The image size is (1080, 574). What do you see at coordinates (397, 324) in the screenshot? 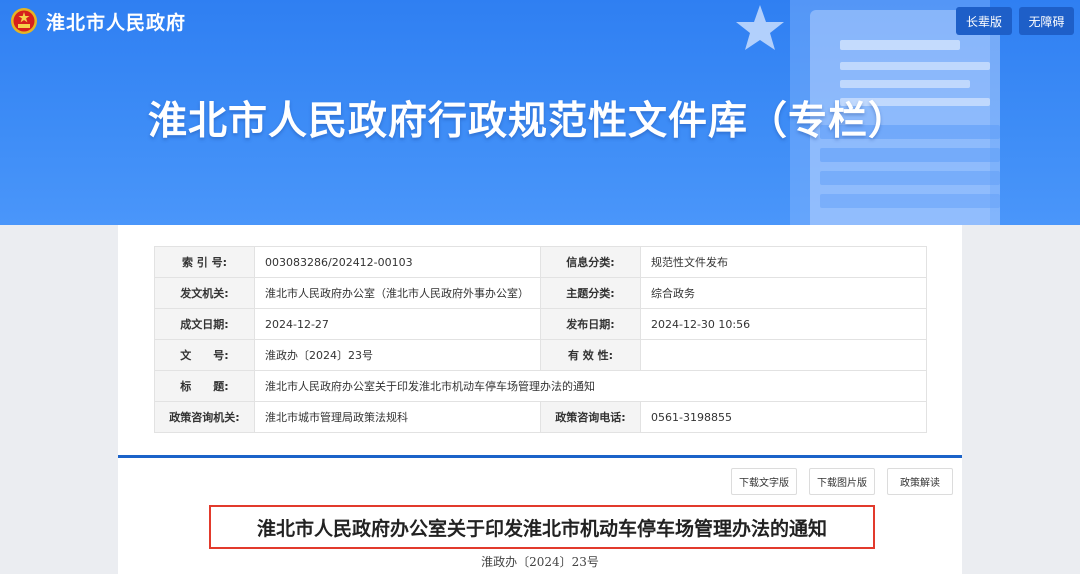
I see `meta-value: 2024-12-27` at bounding box center [397, 324].